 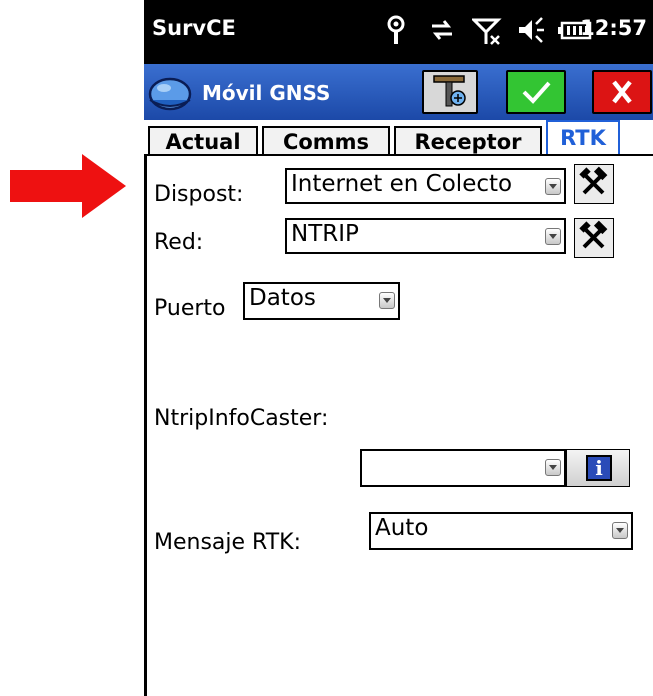 I want to click on tab-bar: Actual Comms Receptor RTK, so click(x=398, y=138).